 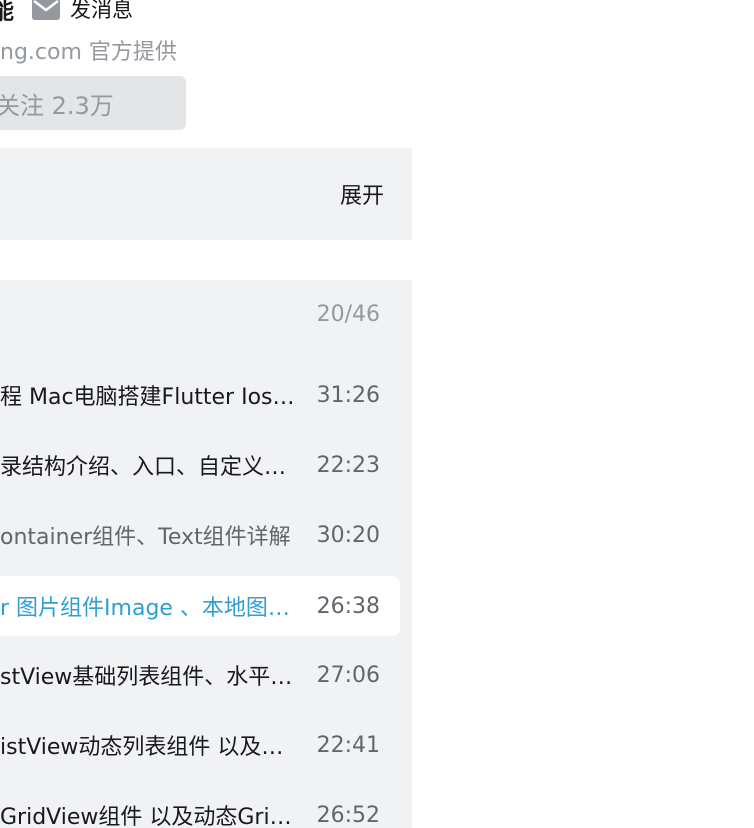 I want to click on uploader-header: 能 发消息, so click(x=100, y=13).